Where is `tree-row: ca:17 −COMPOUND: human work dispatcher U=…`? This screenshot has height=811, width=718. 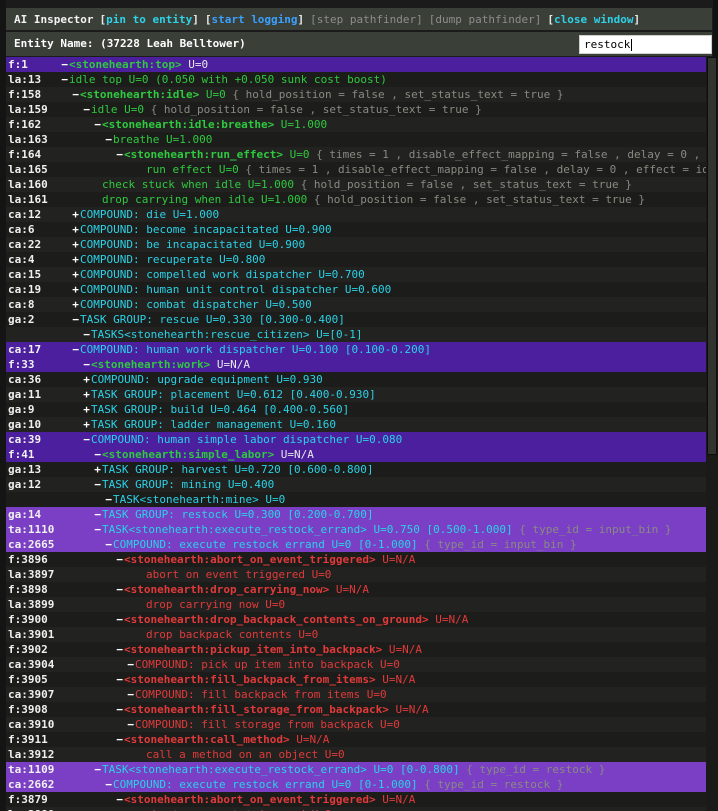
tree-row: ca:17 −COMPOUND: human work dispatcher U=… is located at coordinates (356, 349).